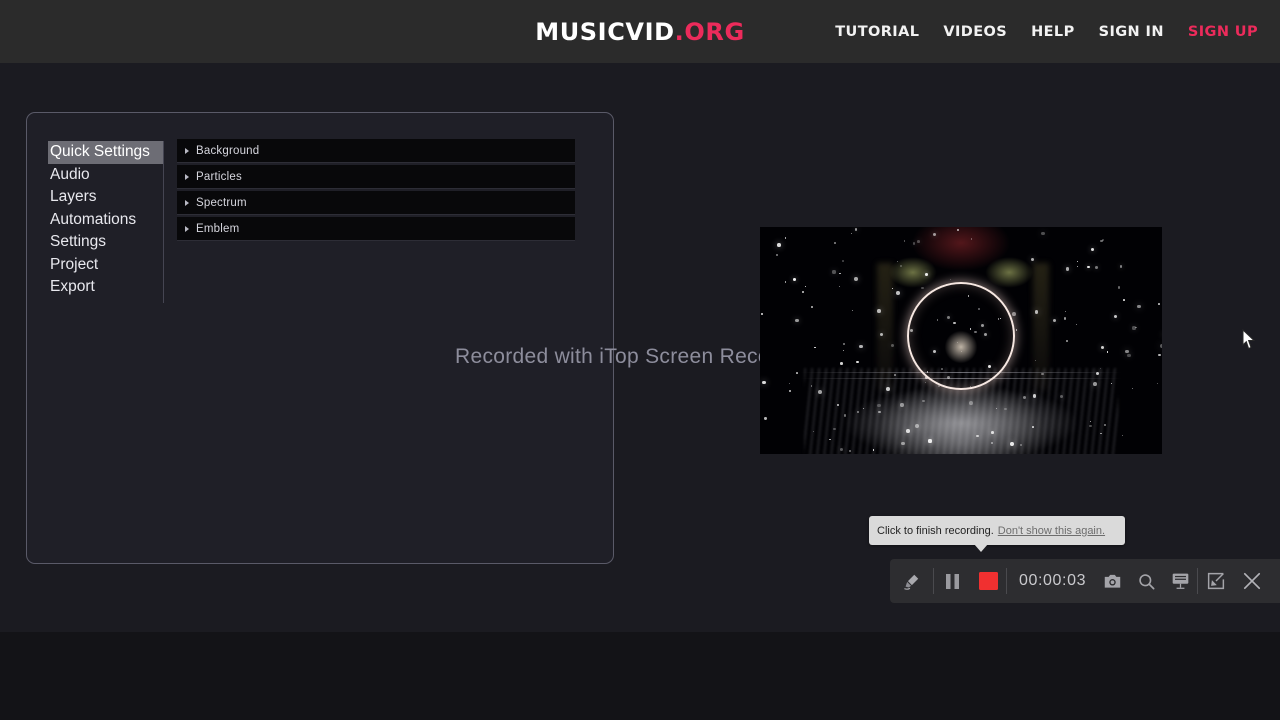 The width and height of the screenshot is (1280, 720). What do you see at coordinates (877, 32) in the screenshot?
I see `nav-link-tutorial: TUTORIAL` at bounding box center [877, 32].